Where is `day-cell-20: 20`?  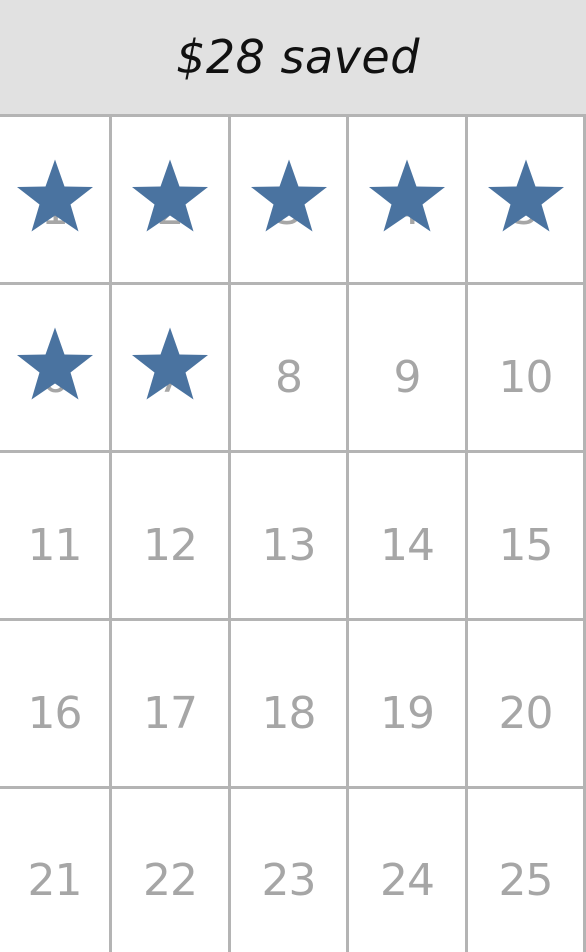
day-cell-20: 20 is located at coordinates (525, 703).